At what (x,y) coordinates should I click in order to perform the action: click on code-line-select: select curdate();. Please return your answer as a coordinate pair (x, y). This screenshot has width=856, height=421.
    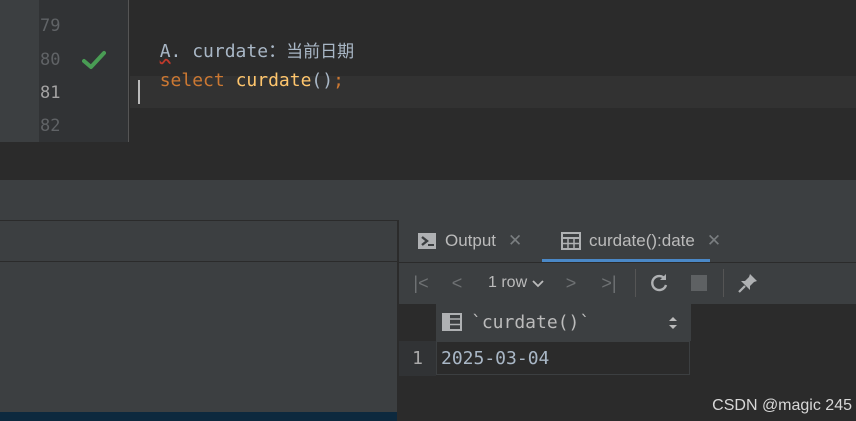
    Looking at the image, I should click on (241, 70).